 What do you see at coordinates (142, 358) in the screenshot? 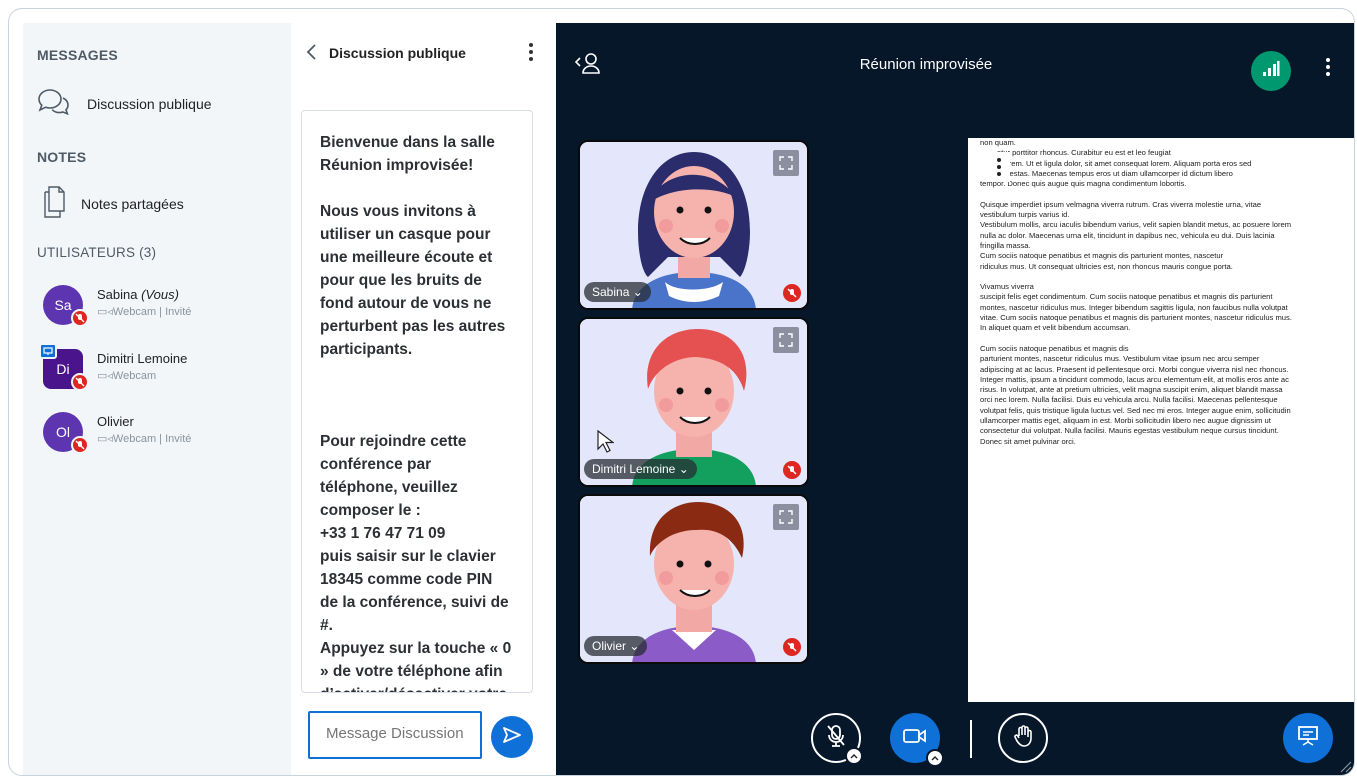
I see `user-name: Dimitri Lemoine` at bounding box center [142, 358].